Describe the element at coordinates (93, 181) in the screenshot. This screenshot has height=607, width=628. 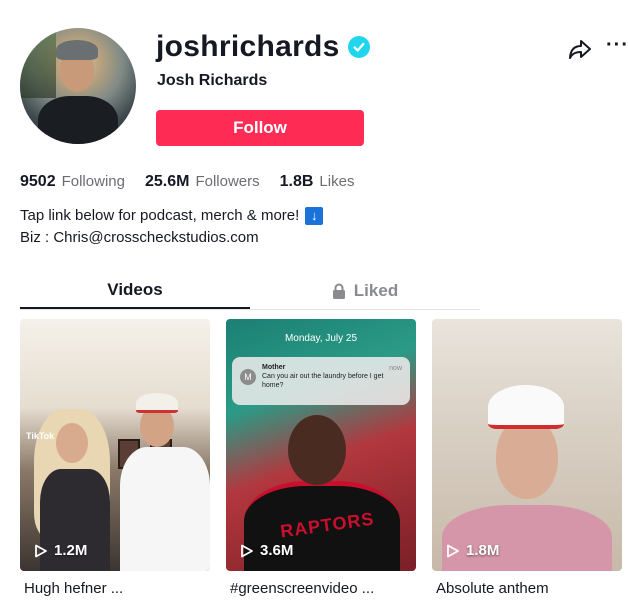
I see `stat-label: Following` at that location.